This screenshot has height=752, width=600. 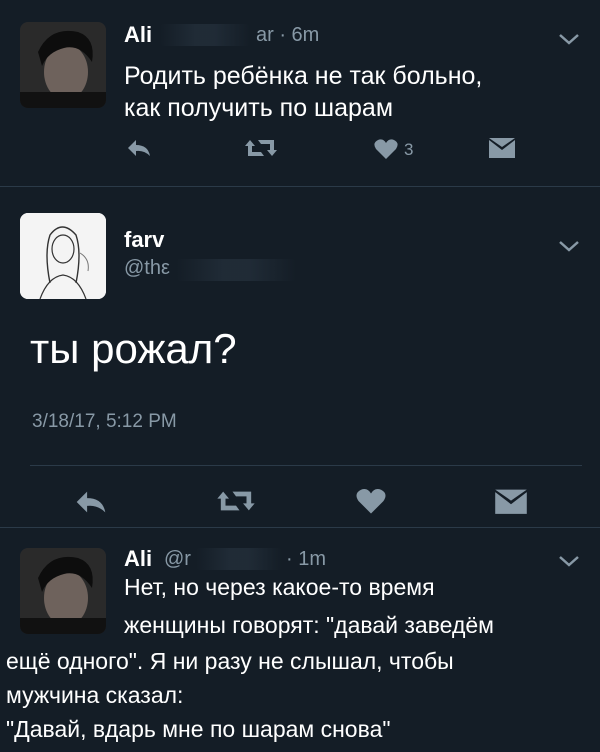 What do you see at coordinates (144, 240) in the screenshot?
I see `author-name: farv` at bounding box center [144, 240].